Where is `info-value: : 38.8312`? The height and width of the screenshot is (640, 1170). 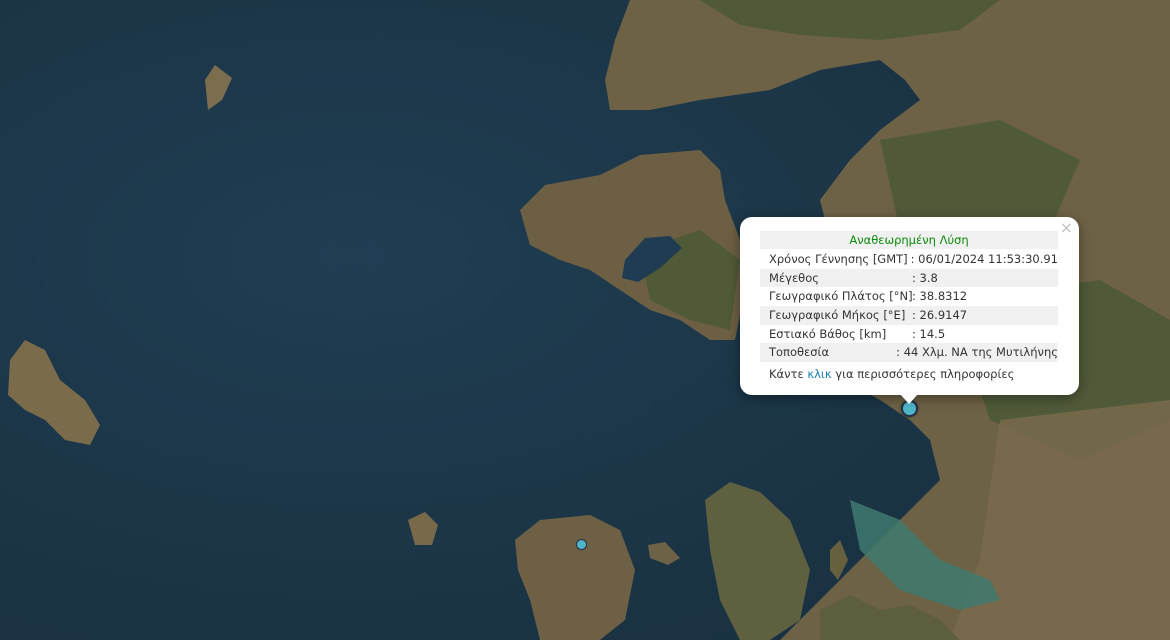 info-value: : 38.8312 is located at coordinates (940, 296).